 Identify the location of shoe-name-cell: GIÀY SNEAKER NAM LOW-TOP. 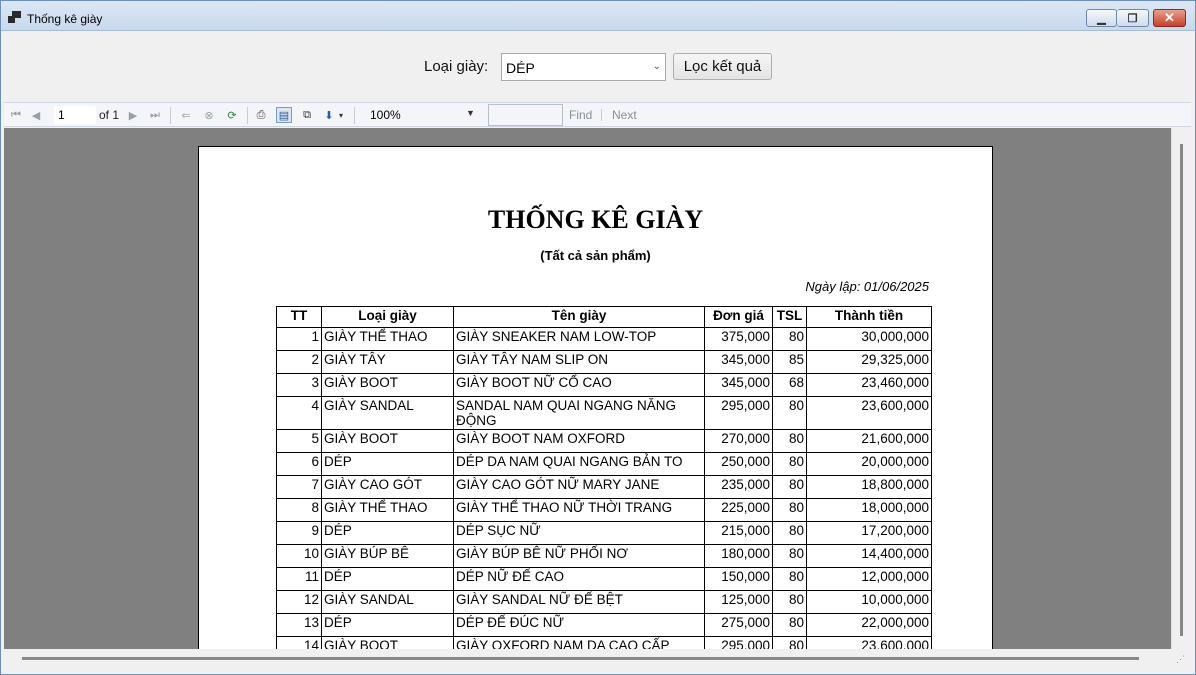
(579, 339).